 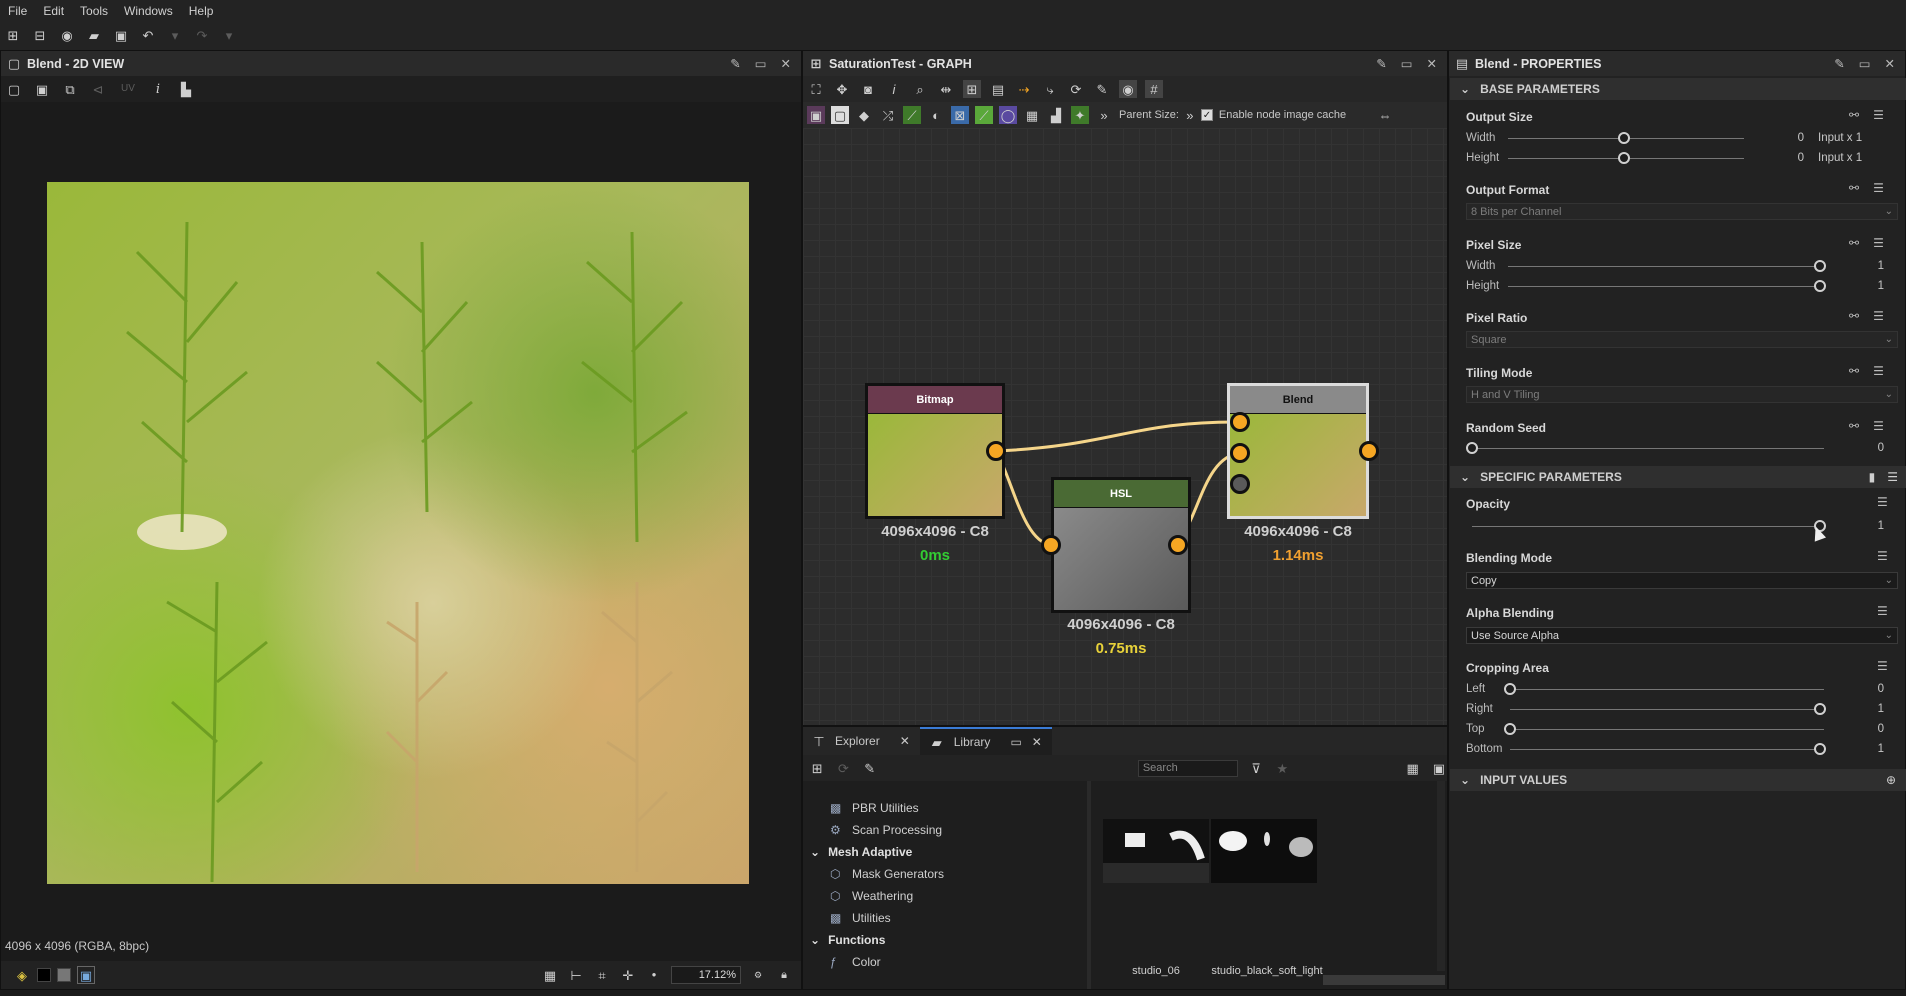 What do you see at coordinates (70, 89) in the screenshot?
I see `copy-icon: ⧉` at bounding box center [70, 89].